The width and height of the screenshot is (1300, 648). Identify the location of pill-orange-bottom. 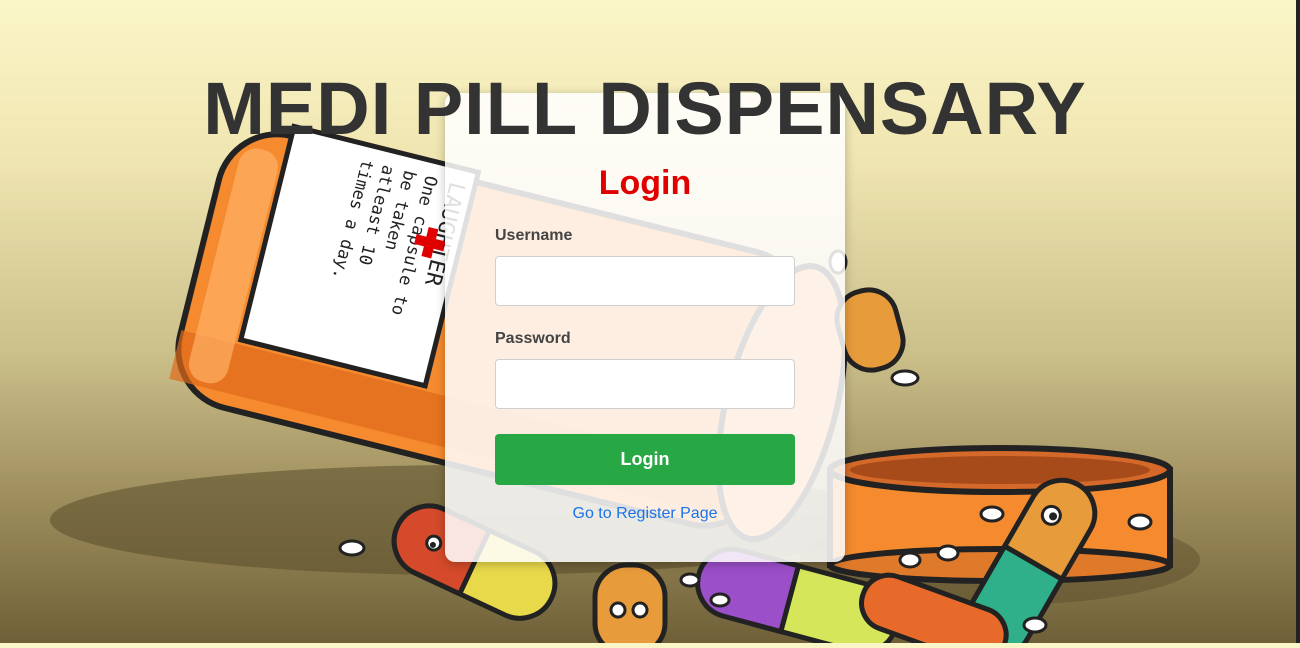
(630, 605).